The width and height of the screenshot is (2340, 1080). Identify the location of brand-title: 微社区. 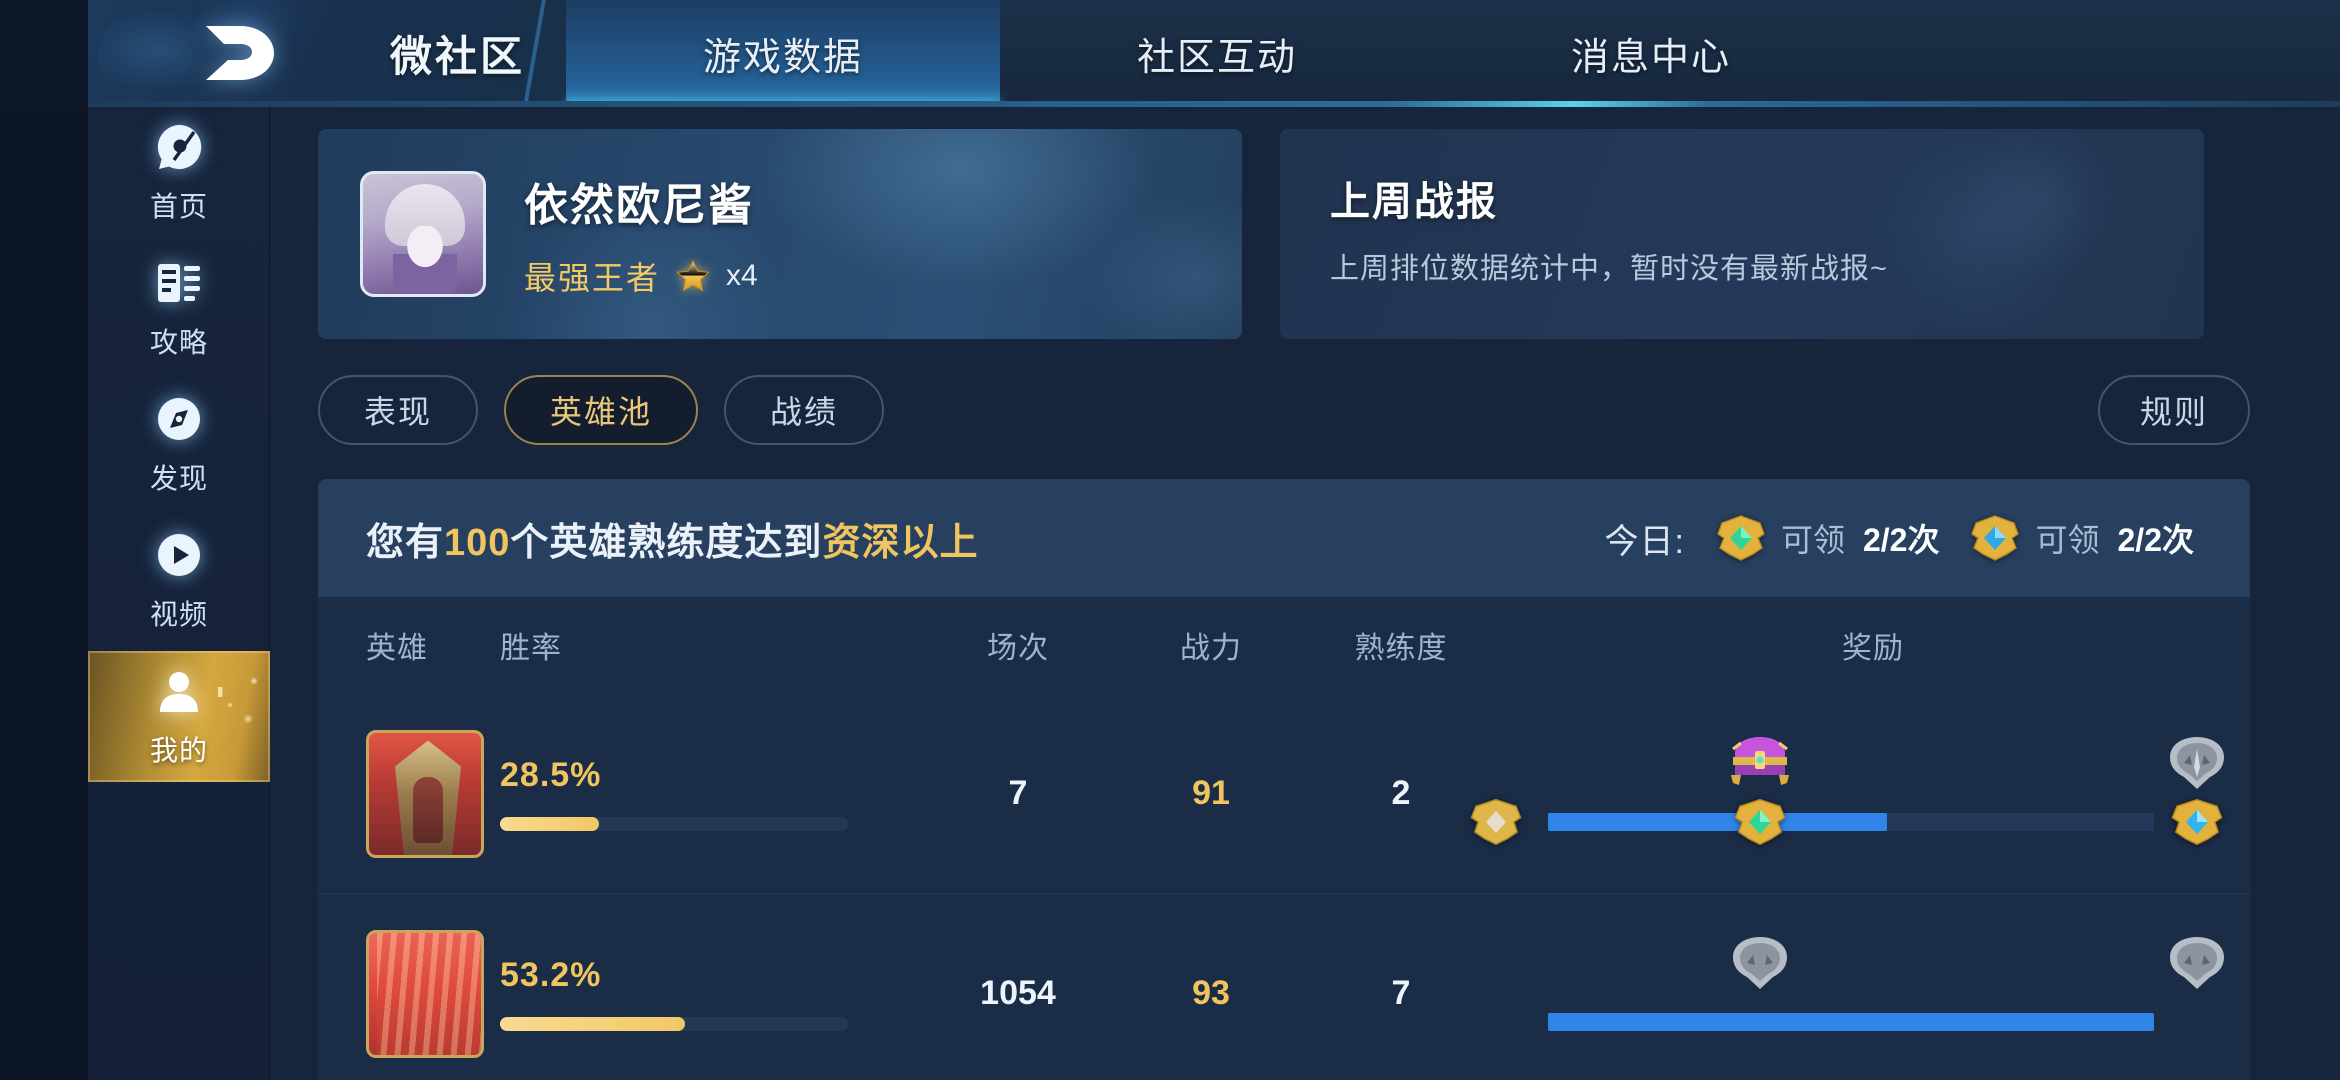
(458, 56).